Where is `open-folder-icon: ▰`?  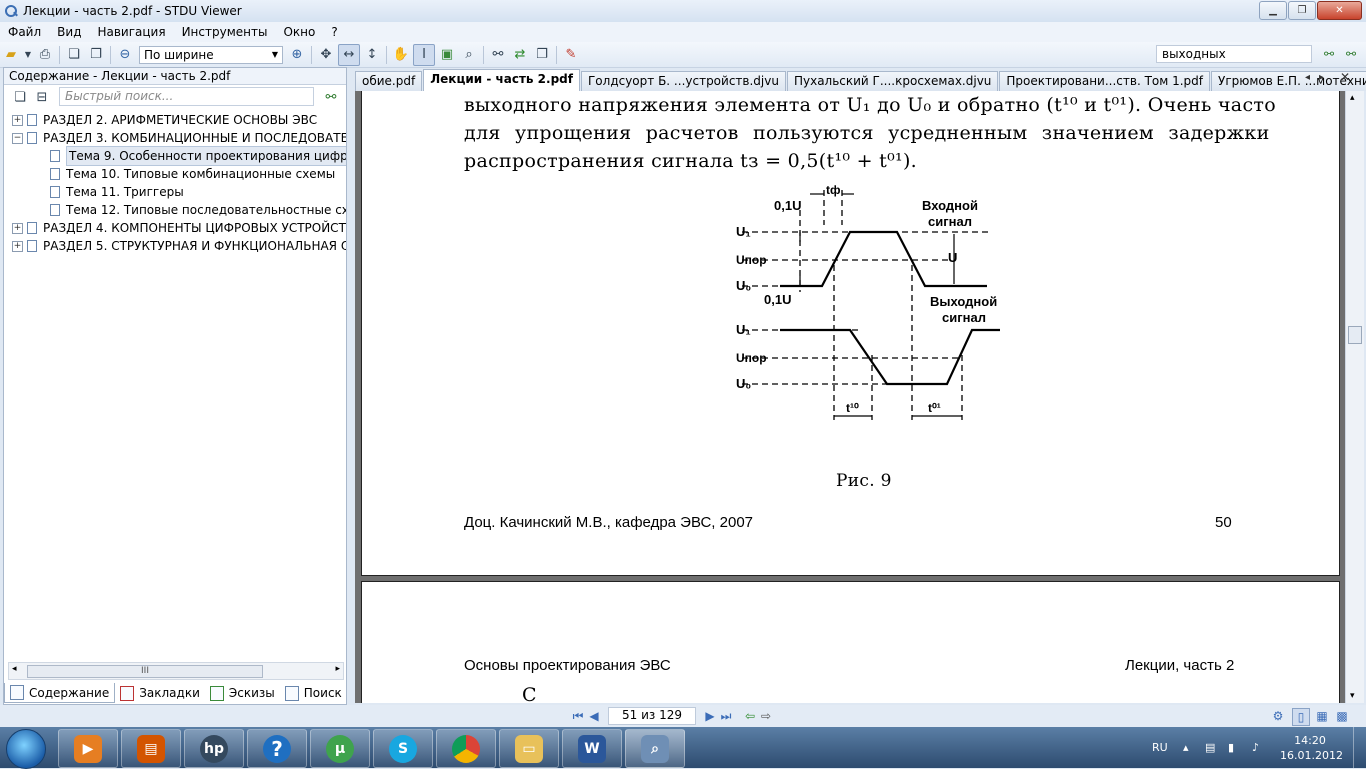
open-folder-icon: ▰ is located at coordinates (11, 55).